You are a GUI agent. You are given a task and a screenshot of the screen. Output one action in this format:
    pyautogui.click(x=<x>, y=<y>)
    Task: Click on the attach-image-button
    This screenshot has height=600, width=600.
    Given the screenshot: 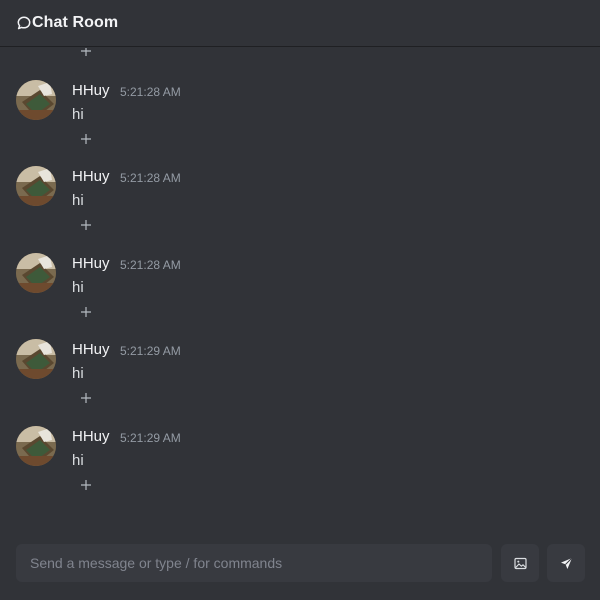 What is the action you would take?
    pyautogui.click(x=520, y=563)
    